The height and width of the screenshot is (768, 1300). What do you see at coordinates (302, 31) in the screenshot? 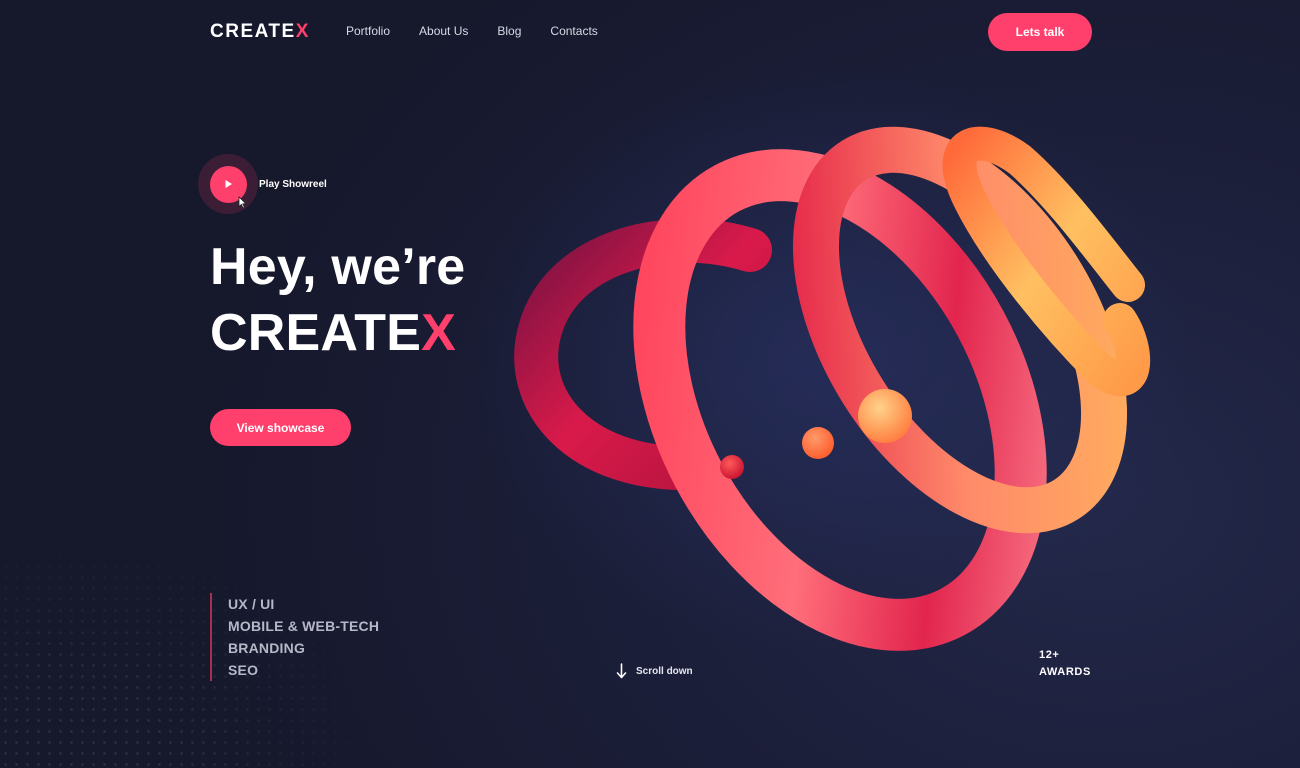
I see `logo-accent: X` at bounding box center [302, 31].